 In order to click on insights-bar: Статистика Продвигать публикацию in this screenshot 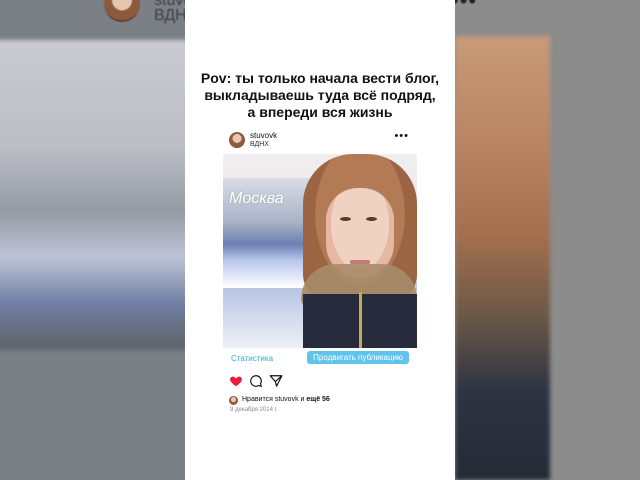, I will do `click(320, 359)`.